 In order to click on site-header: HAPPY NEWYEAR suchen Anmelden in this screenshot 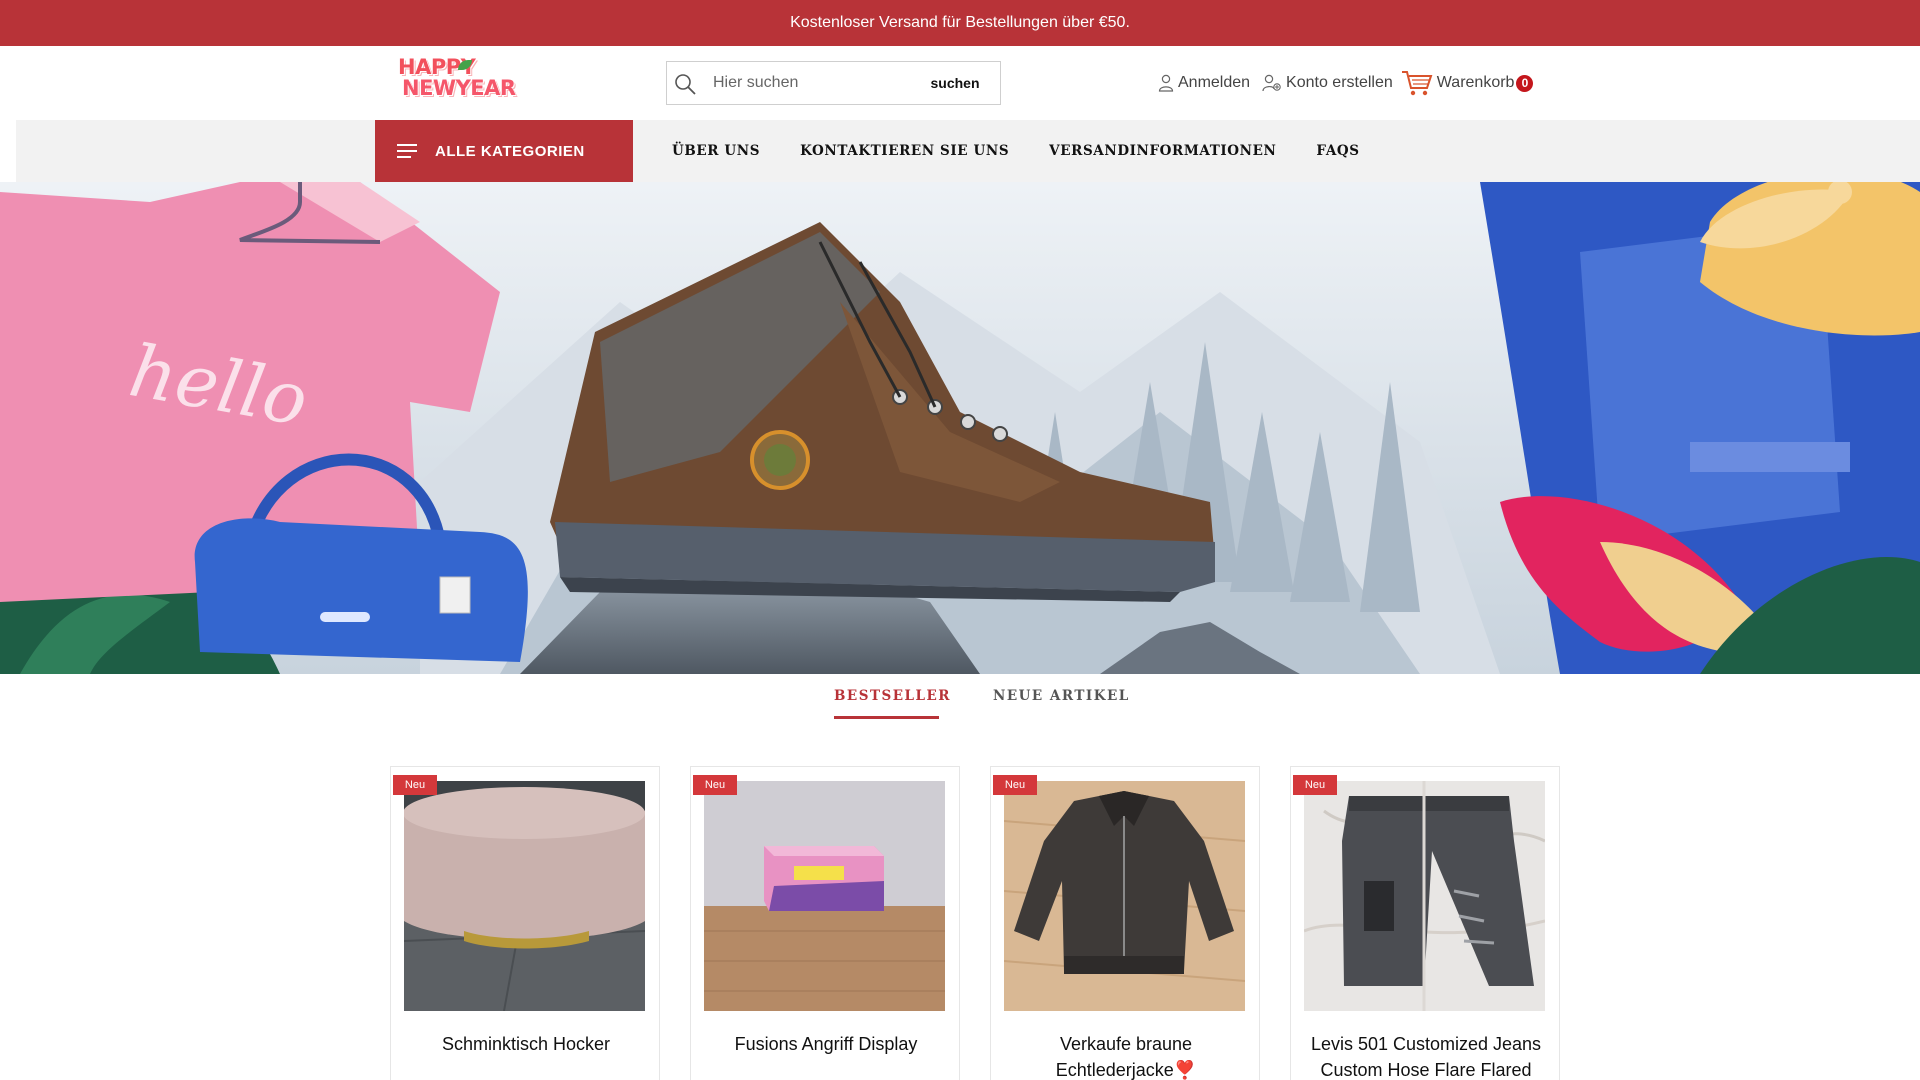, I will do `click(960, 83)`.